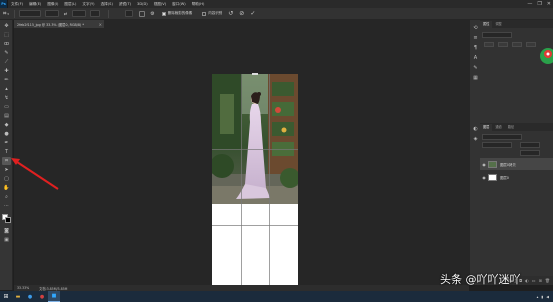  What do you see at coordinates (475, 77) in the screenshot?
I see `swatches-icon: ▦` at bounding box center [475, 77].